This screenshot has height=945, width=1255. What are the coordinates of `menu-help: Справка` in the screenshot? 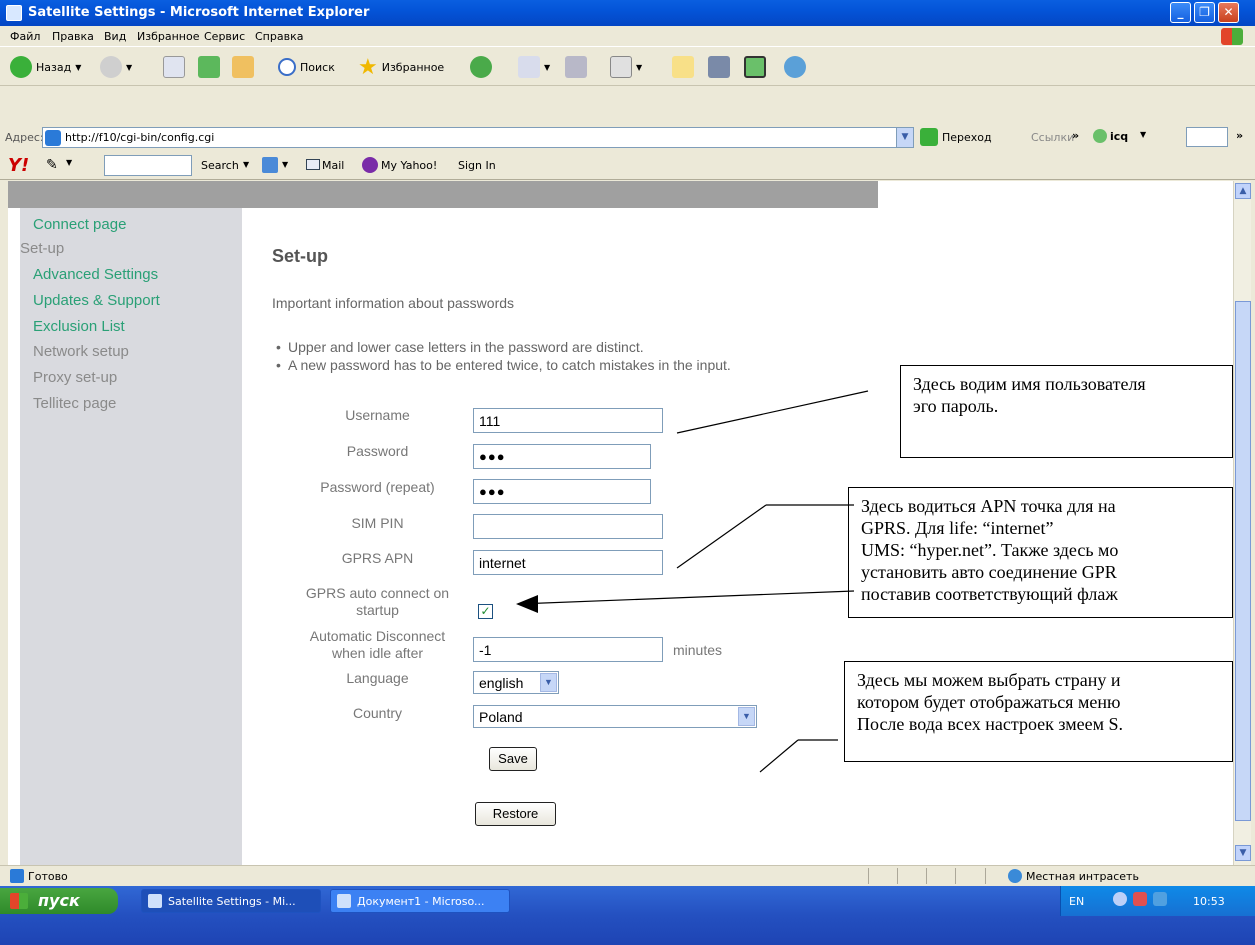 It's located at (279, 36).